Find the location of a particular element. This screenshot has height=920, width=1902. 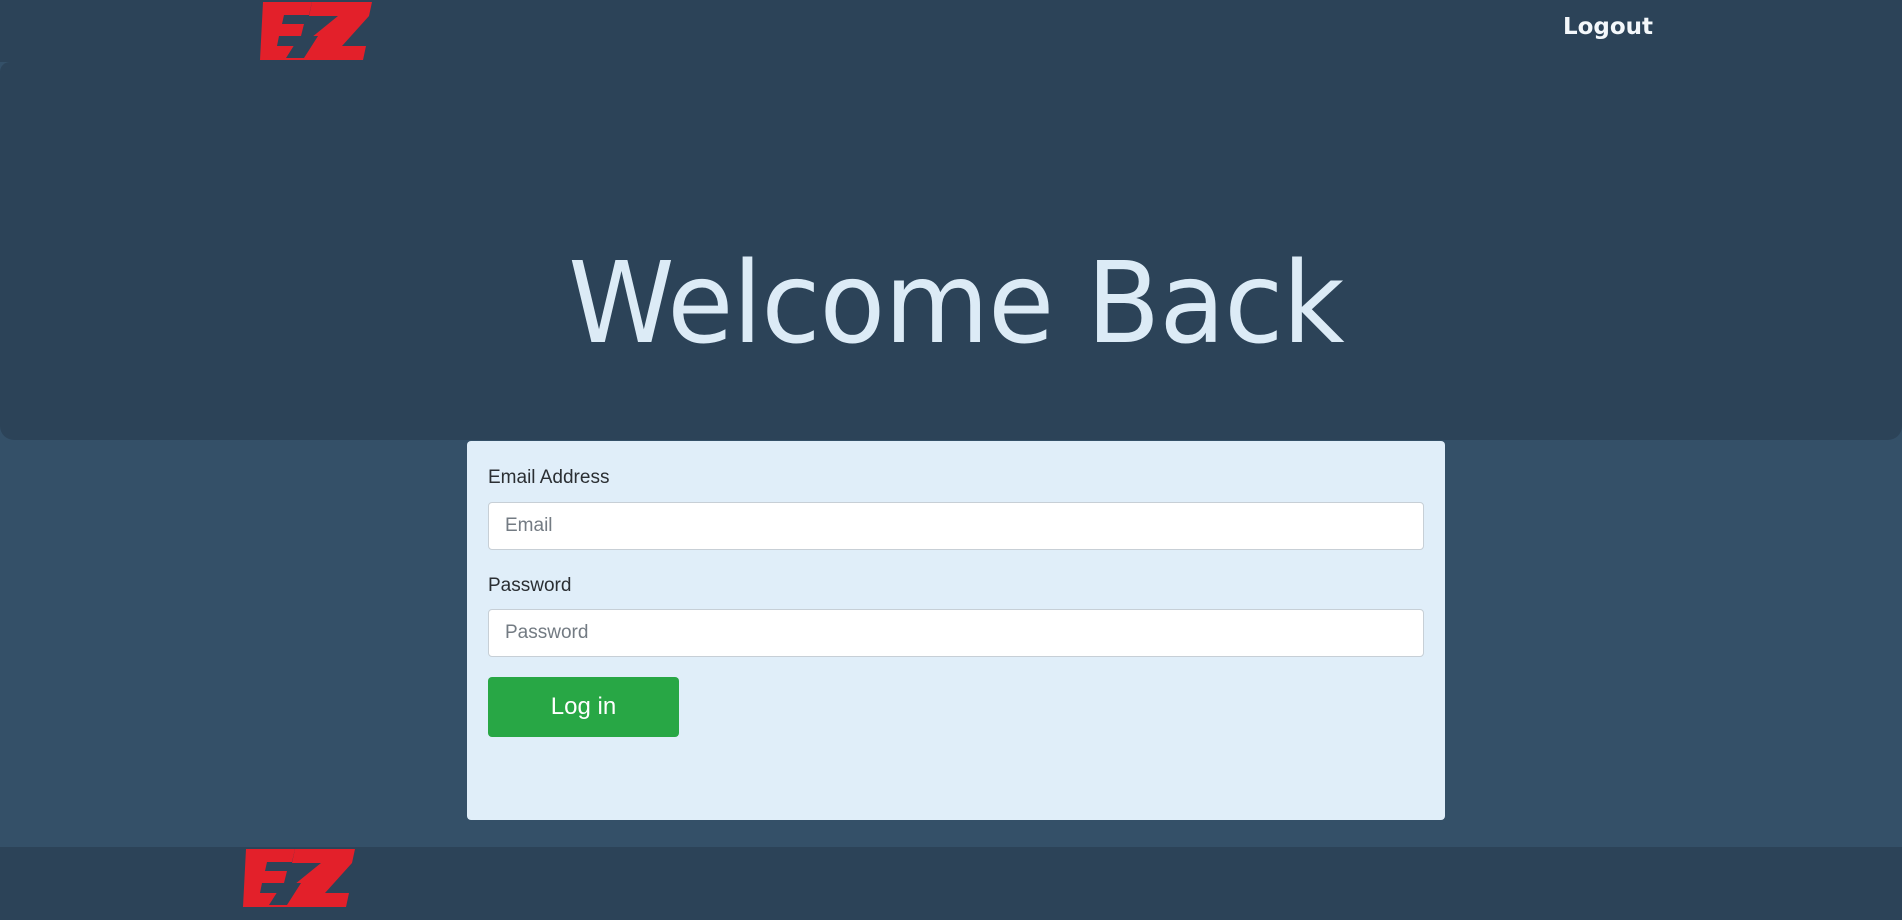

page-footer is located at coordinates (951, 883).